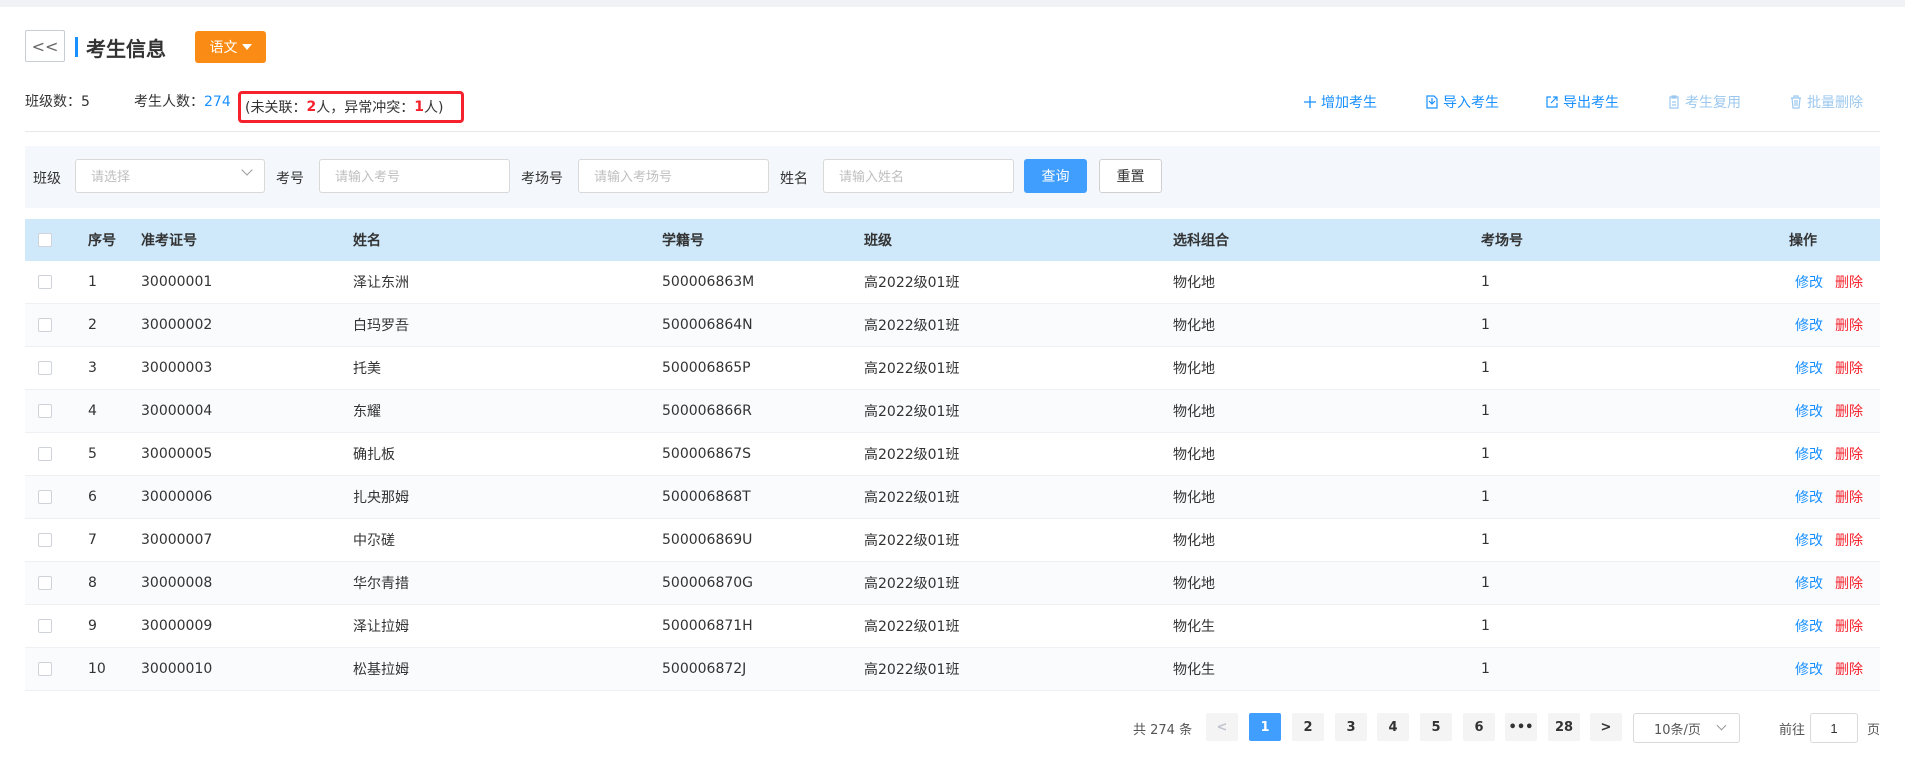  What do you see at coordinates (1340, 102) in the screenshot?
I see `add-student-button: 增加考生` at bounding box center [1340, 102].